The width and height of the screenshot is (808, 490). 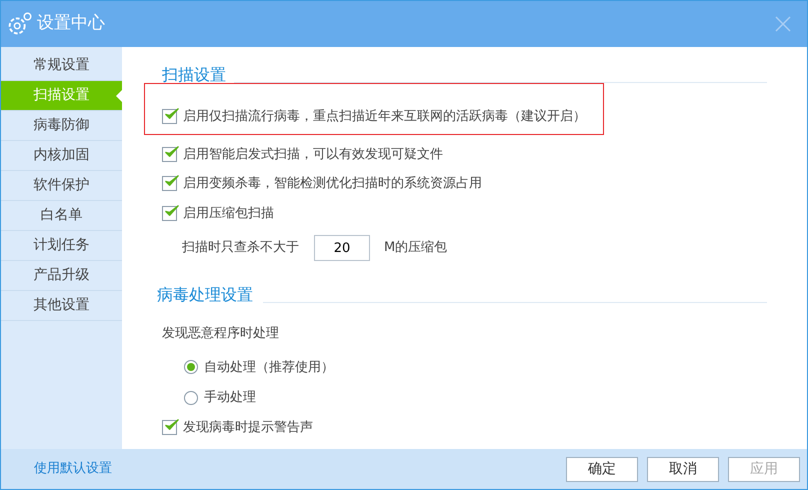 I want to click on option-label: 启用仅扫描流行病毒，重点扫描近年来互联网的活跃病毒（建议开启）, so click(x=384, y=117).